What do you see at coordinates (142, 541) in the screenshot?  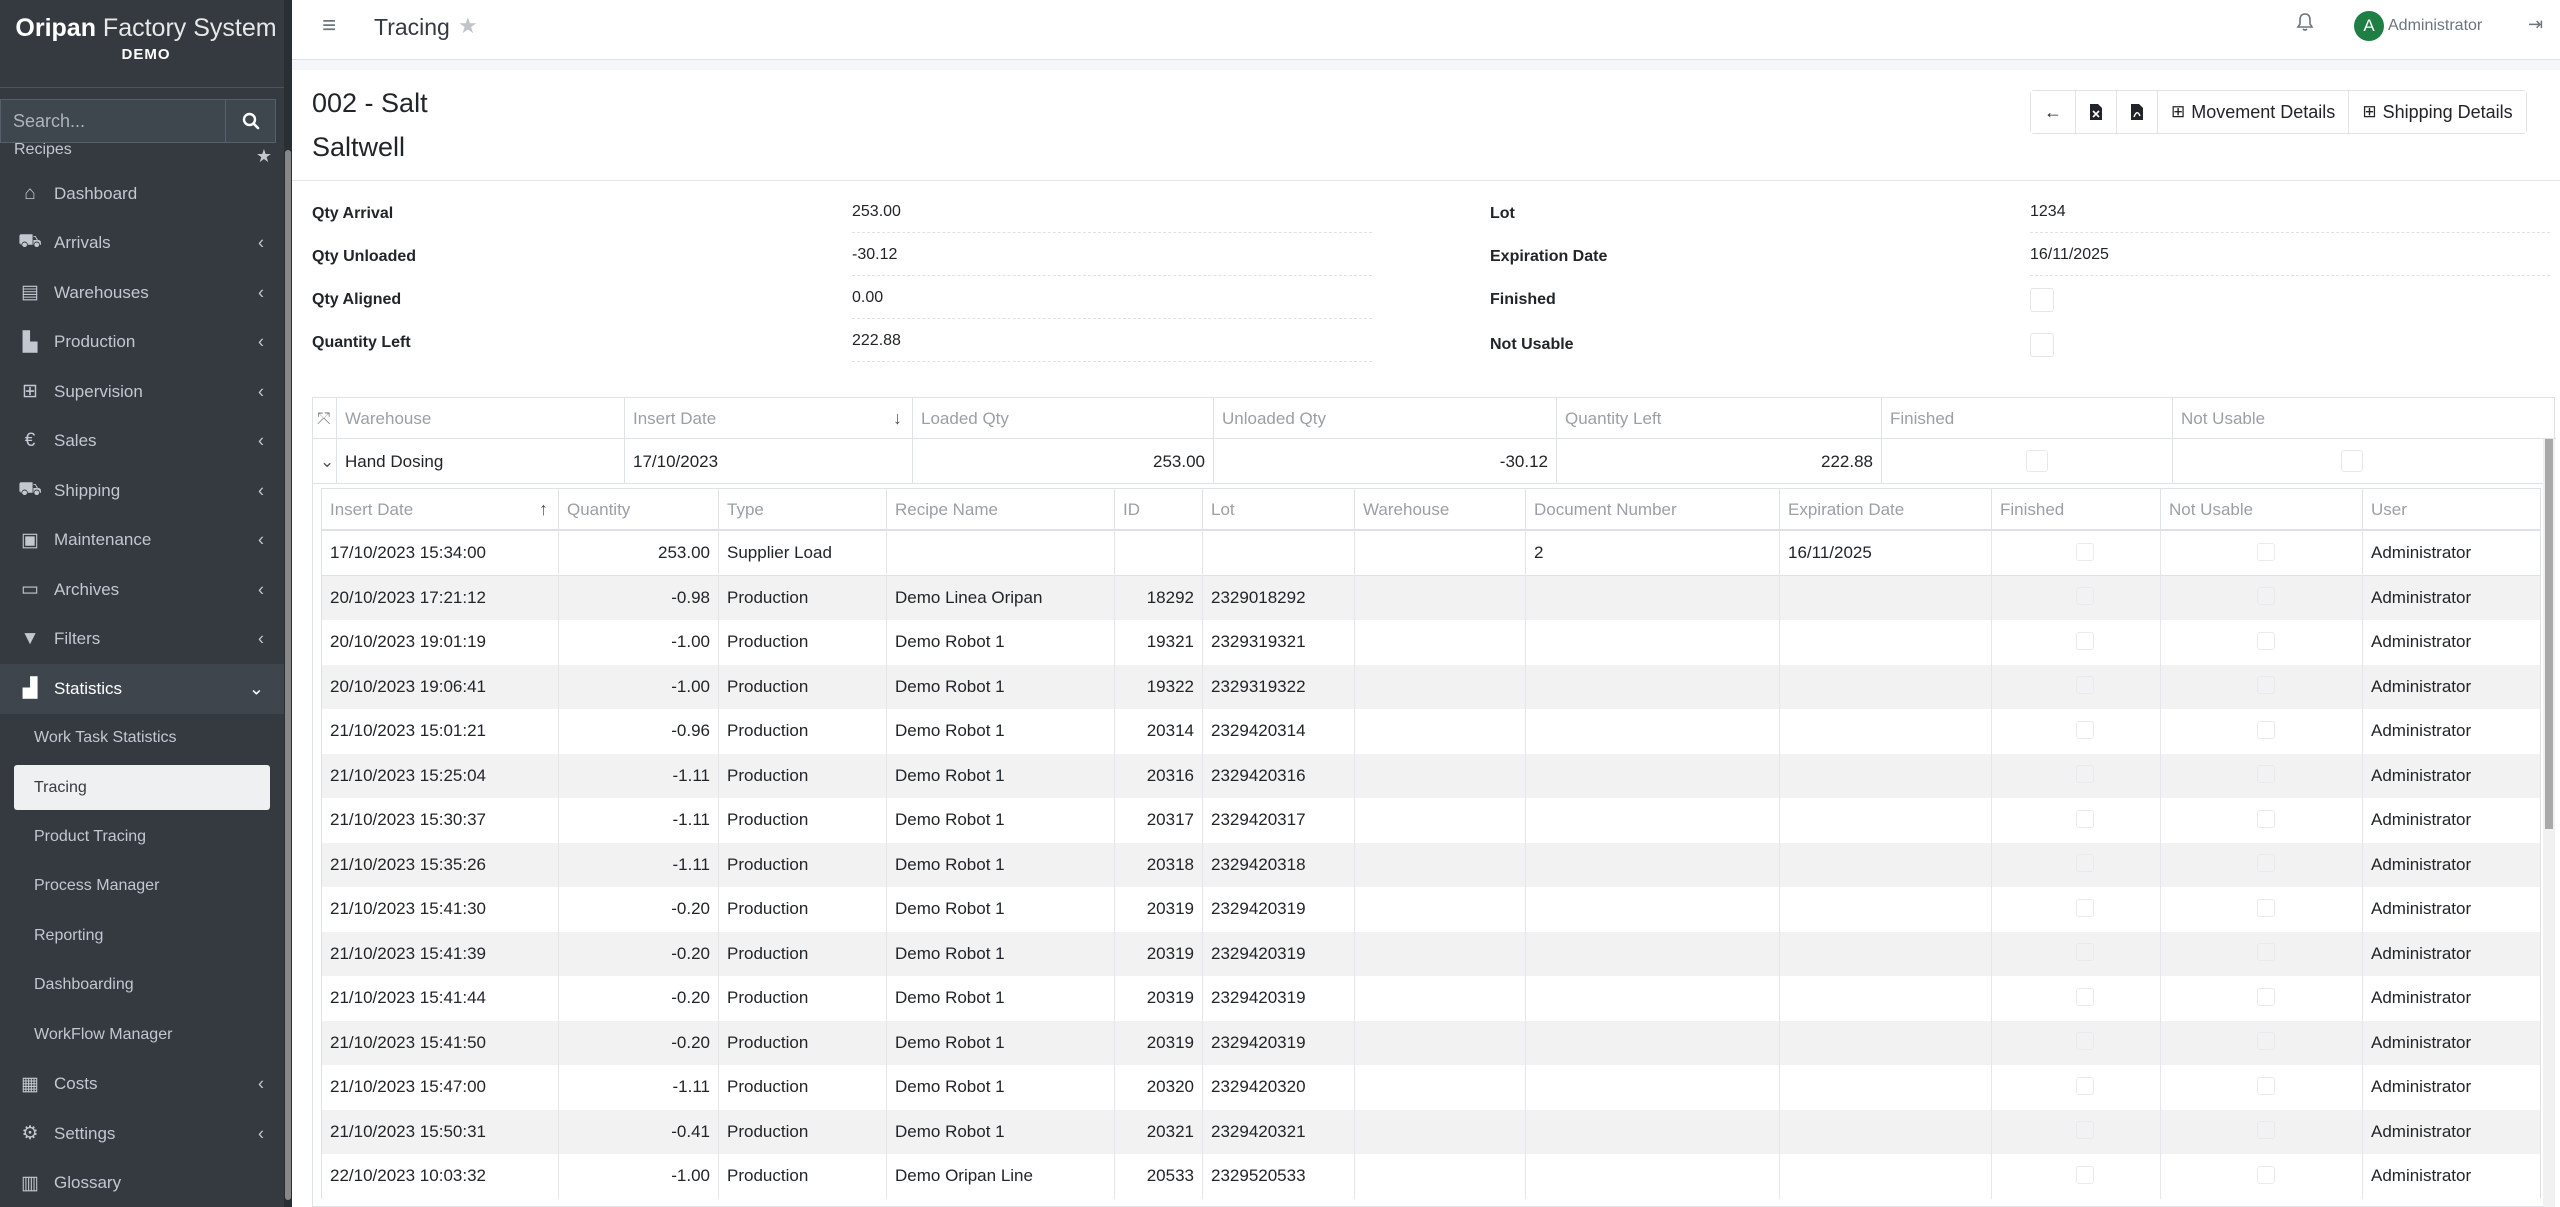 I see `sidebar-item-maintenance: ▣ Maintenance ‹` at bounding box center [142, 541].